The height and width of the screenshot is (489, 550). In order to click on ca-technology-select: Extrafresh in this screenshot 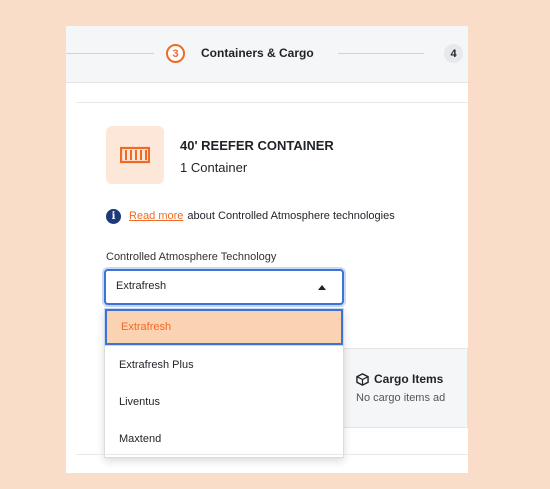, I will do `click(224, 287)`.